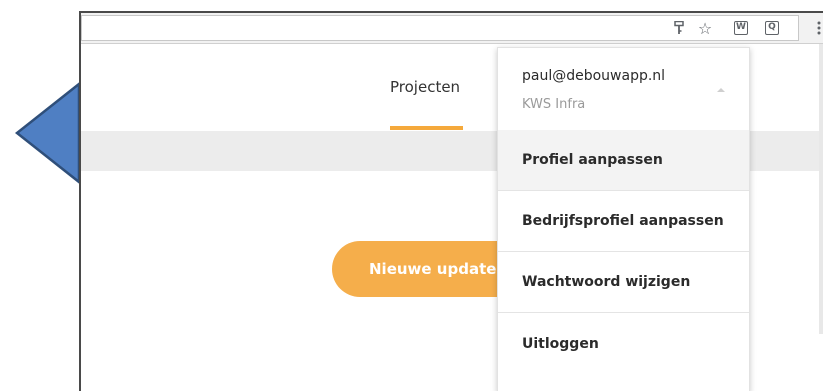  I want to click on extension-icon: W, so click(741, 28).